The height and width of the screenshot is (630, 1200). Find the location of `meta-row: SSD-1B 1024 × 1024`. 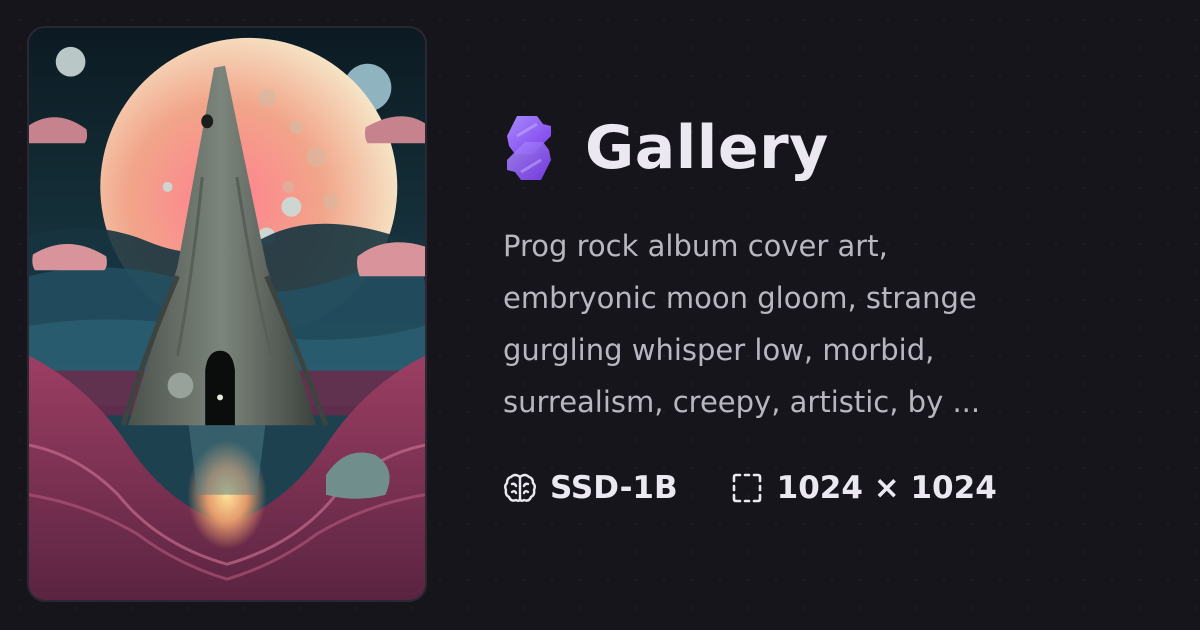

meta-row: SSD-1B 1024 × 1024 is located at coordinates (750, 488).